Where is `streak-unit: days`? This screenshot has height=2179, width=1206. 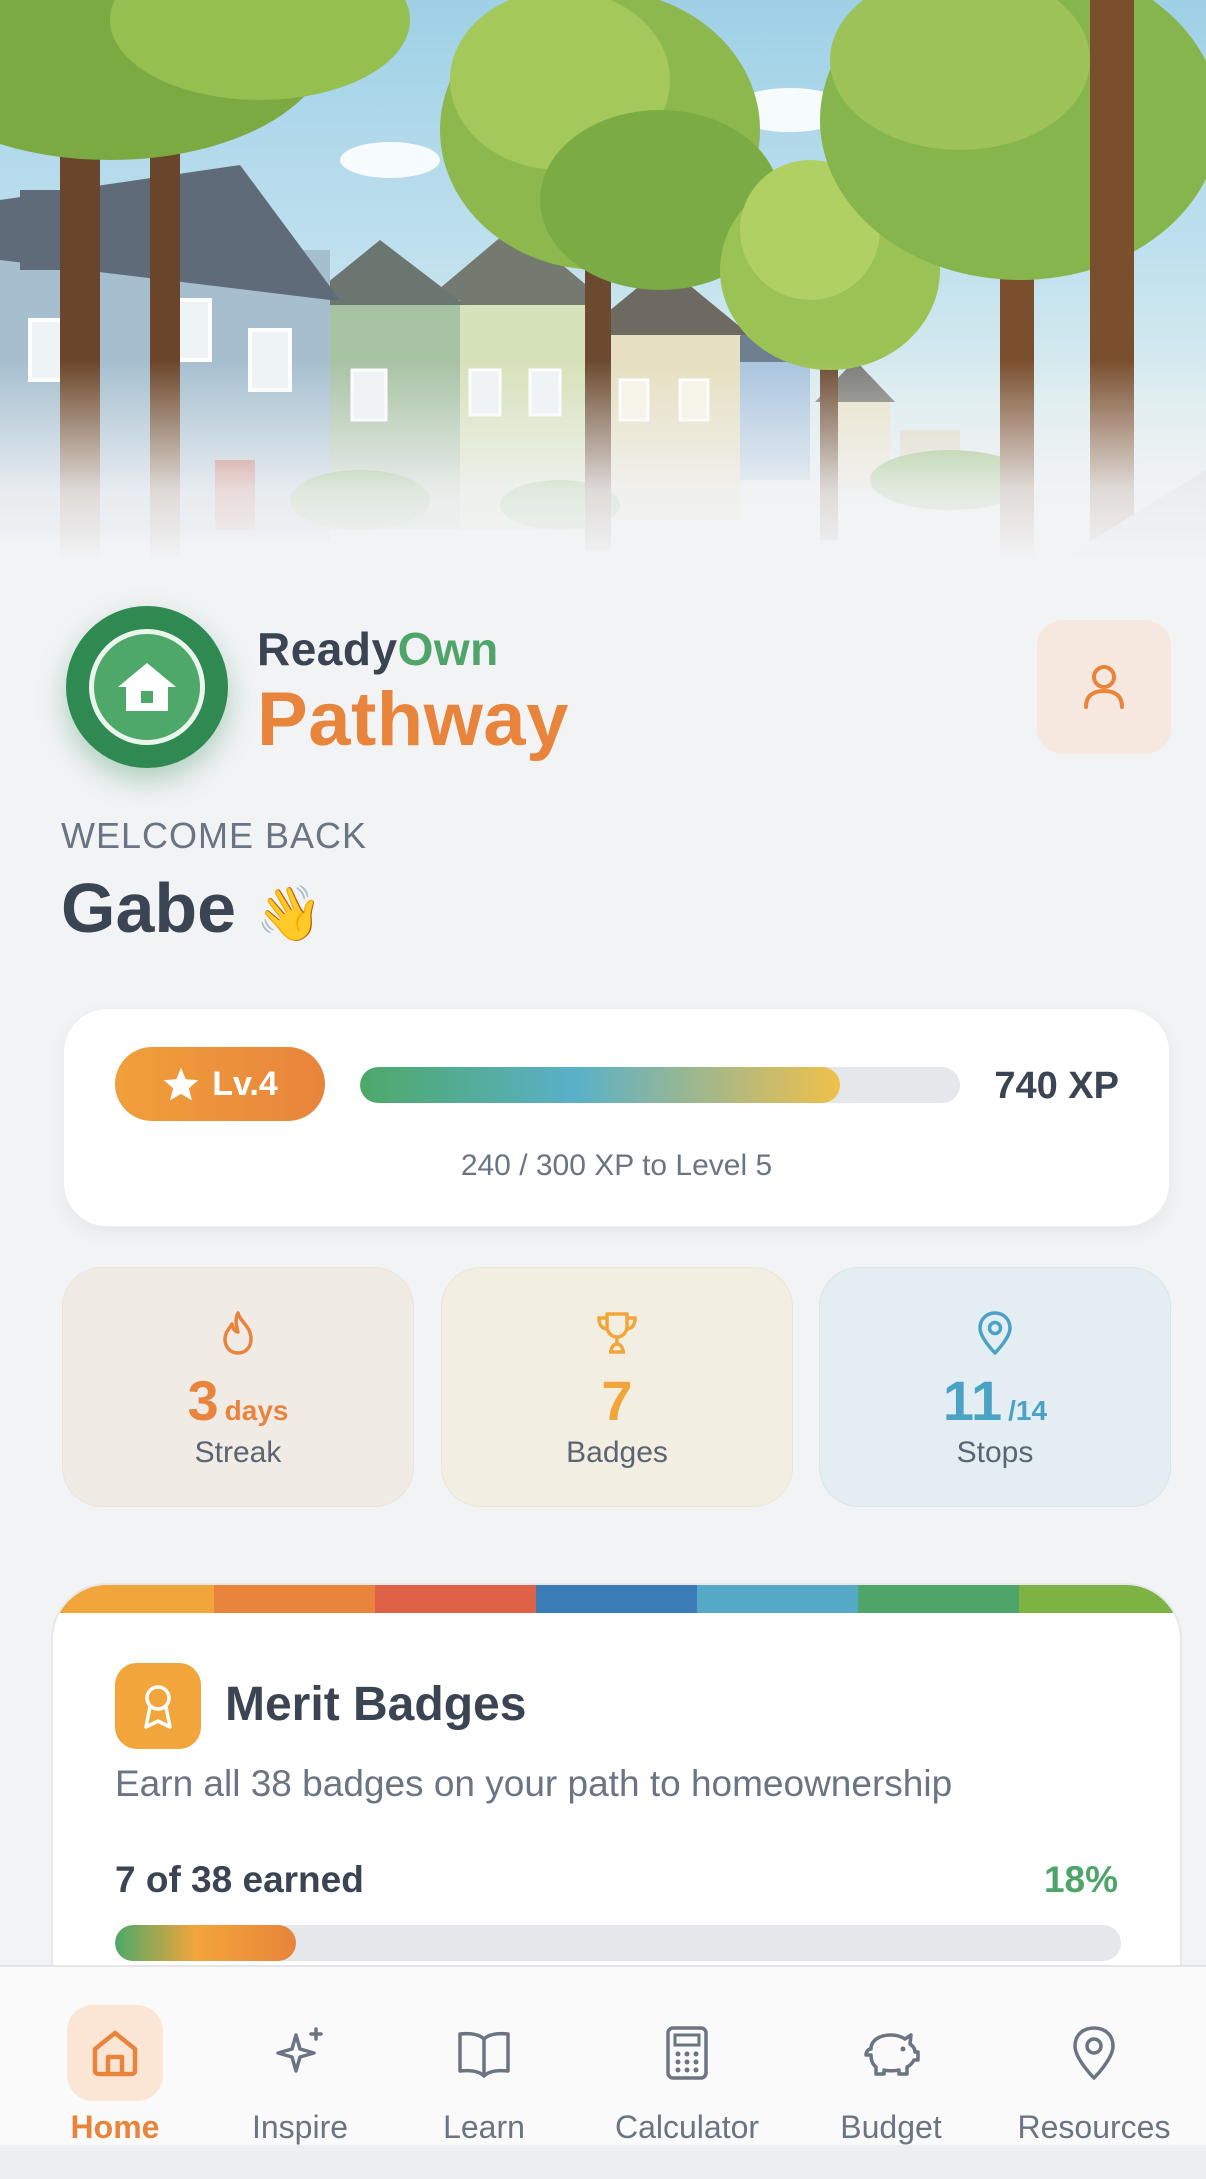 streak-unit: days is located at coordinates (256, 1410).